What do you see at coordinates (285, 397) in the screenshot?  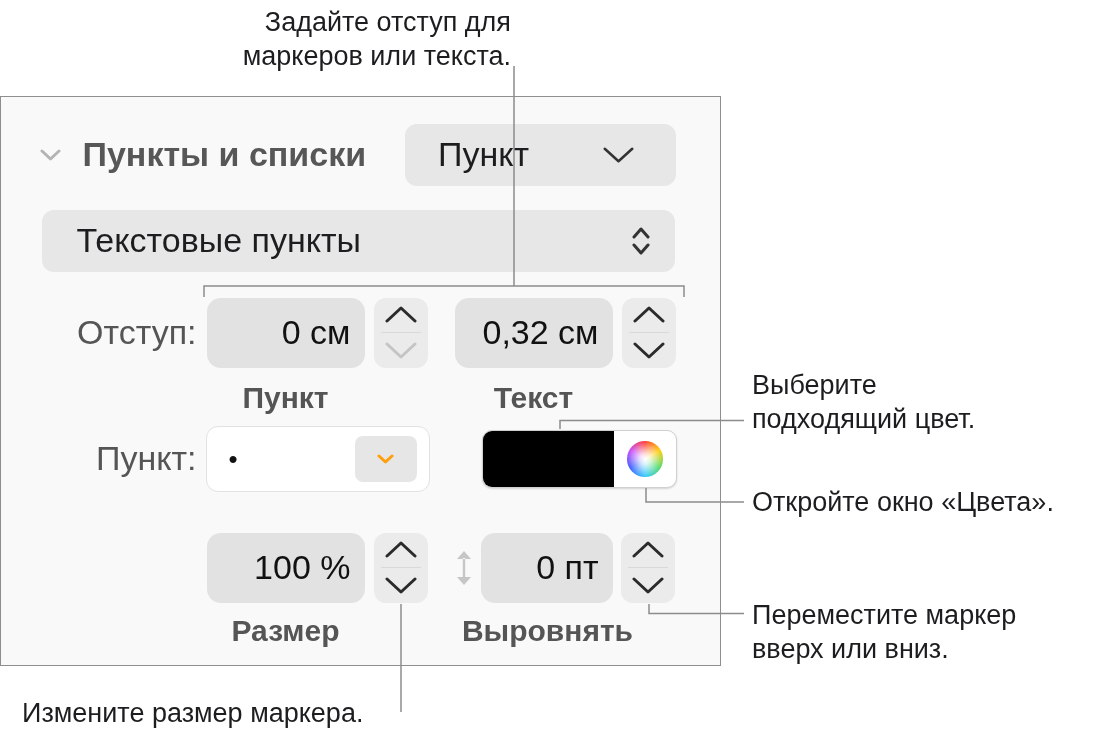 I see `field-caption: Пункт` at bounding box center [285, 397].